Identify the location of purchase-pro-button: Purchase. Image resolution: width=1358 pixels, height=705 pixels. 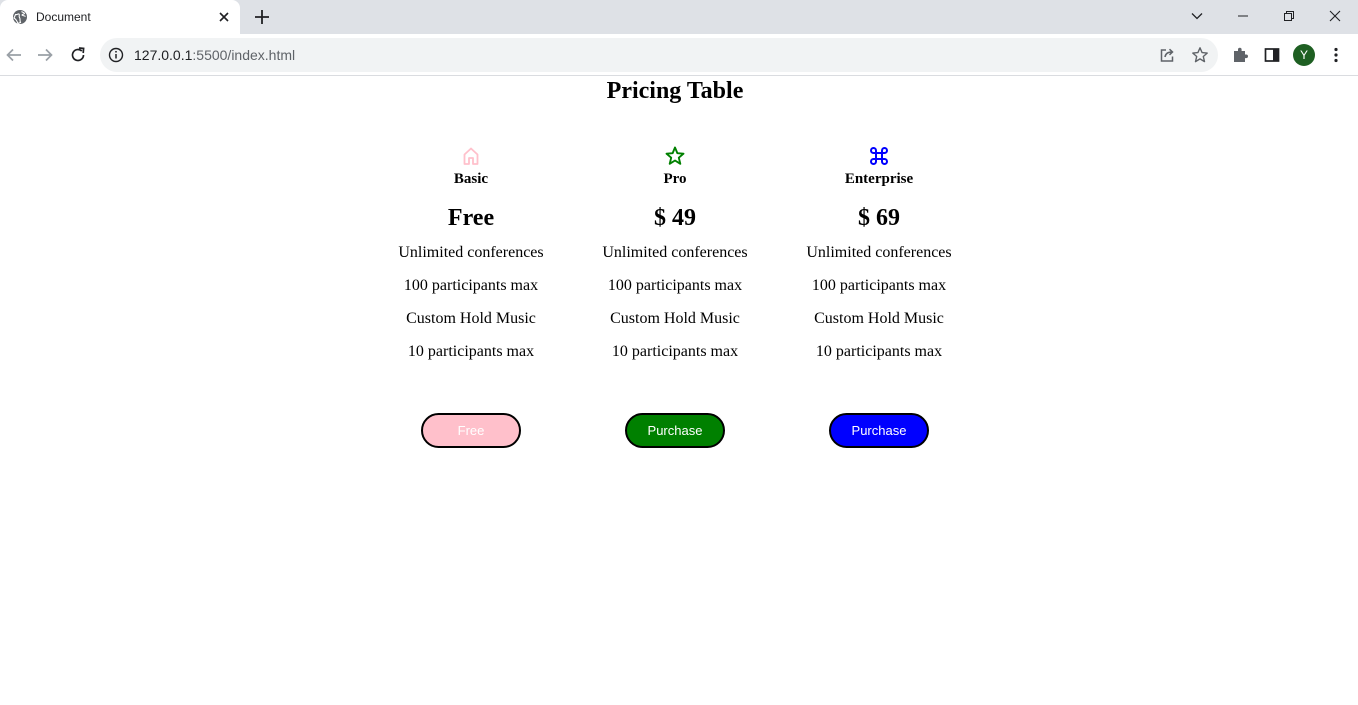
(675, 430).